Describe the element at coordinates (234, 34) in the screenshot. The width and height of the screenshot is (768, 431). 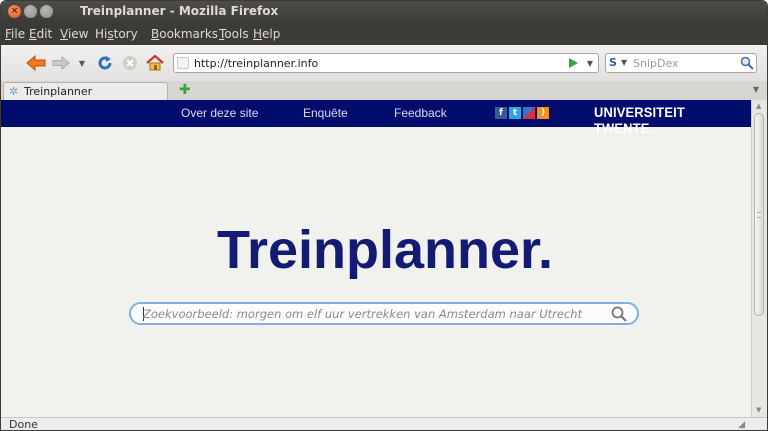
I see `menu-tools: Tools` at that location.